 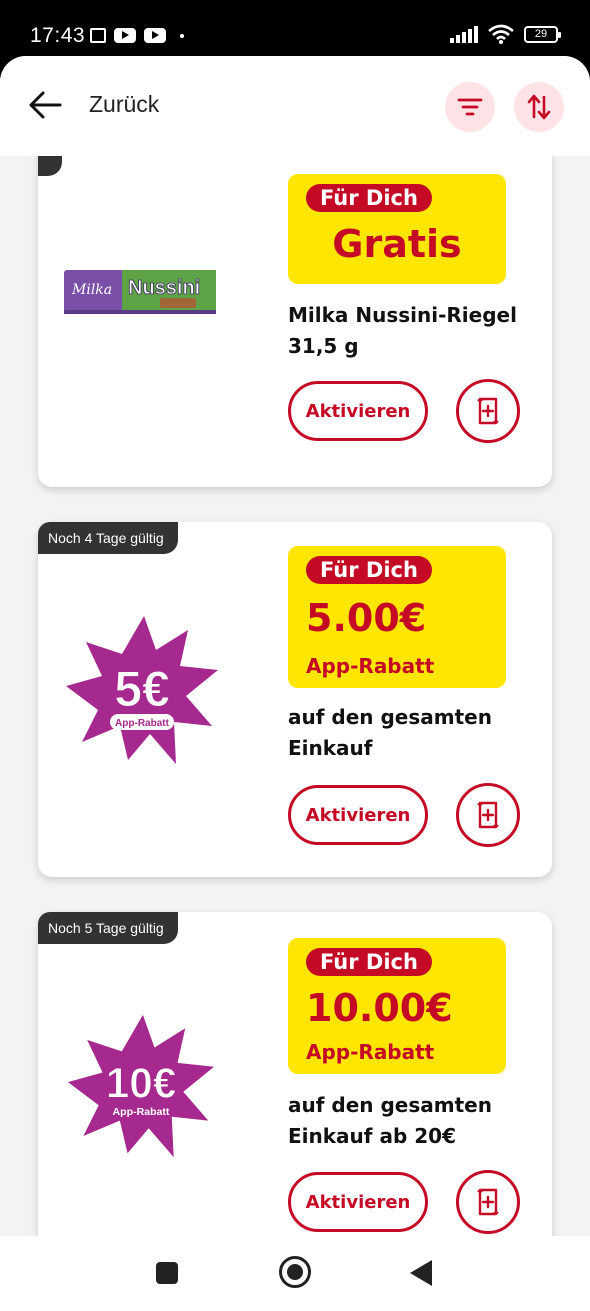 I want to click on product-name: Nussini, so click(x=164, y=288).